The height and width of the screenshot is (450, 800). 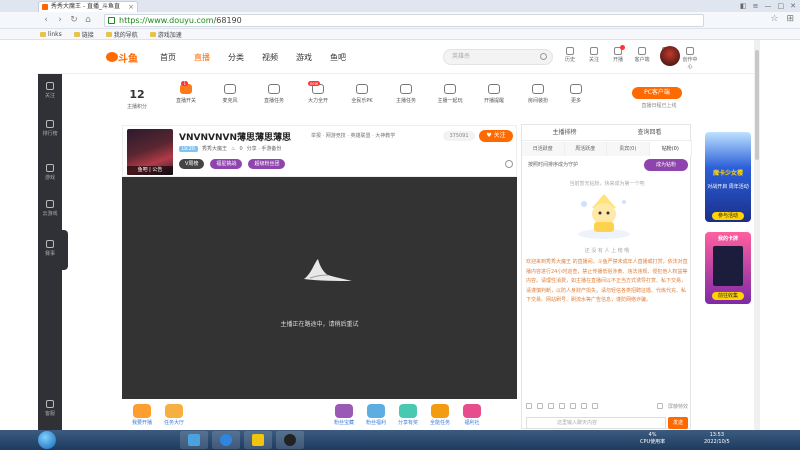 I want to click on cpu-tray: 4% CPU使用率, so click(x=652, y=439).